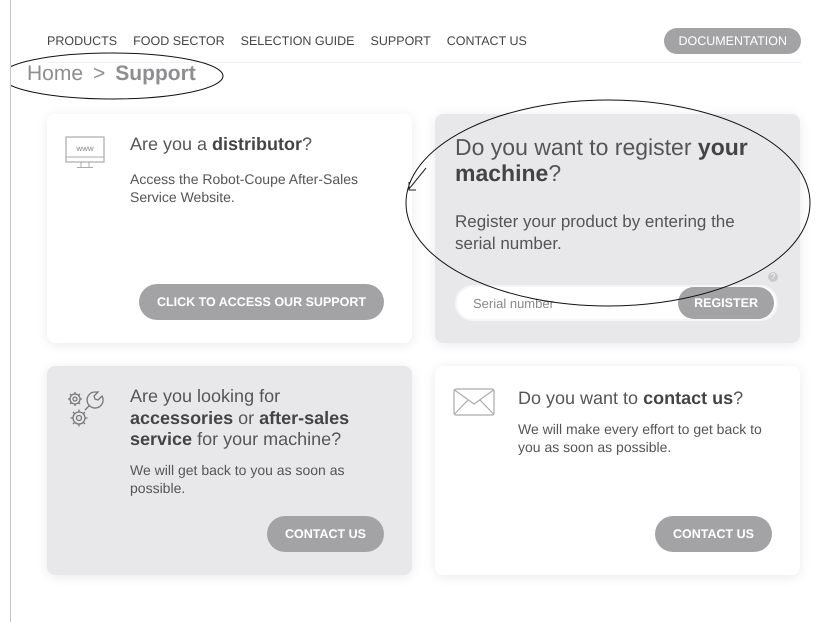 This screenshot has height=622, width=834. What do you see at coordinates (732, 41) in the screenshot?
I see `documentation-button: DOCUMENTATION` at bounding box center [732, 41].